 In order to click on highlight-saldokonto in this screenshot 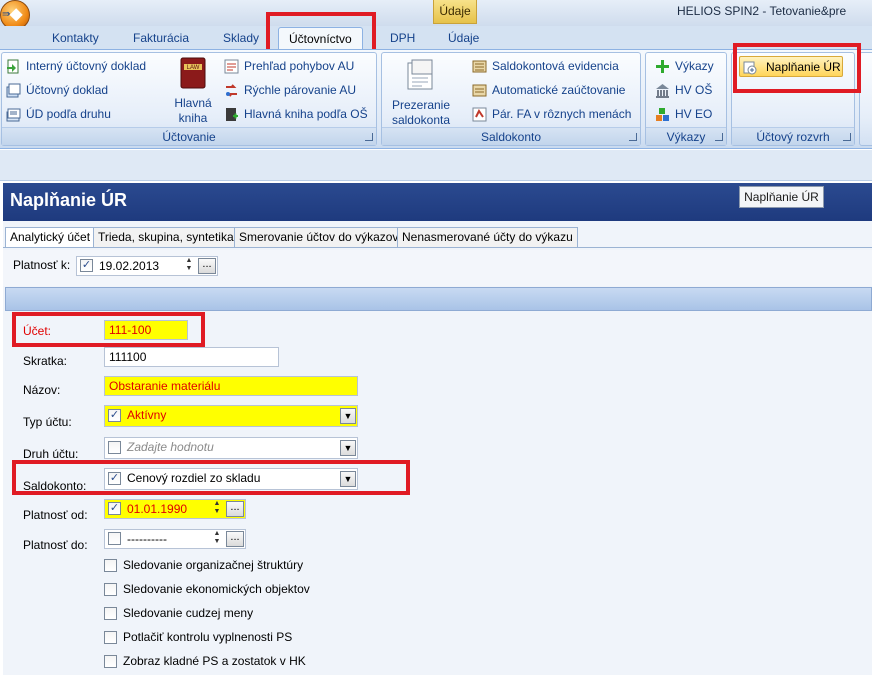, I will do `click(211, 477)`.